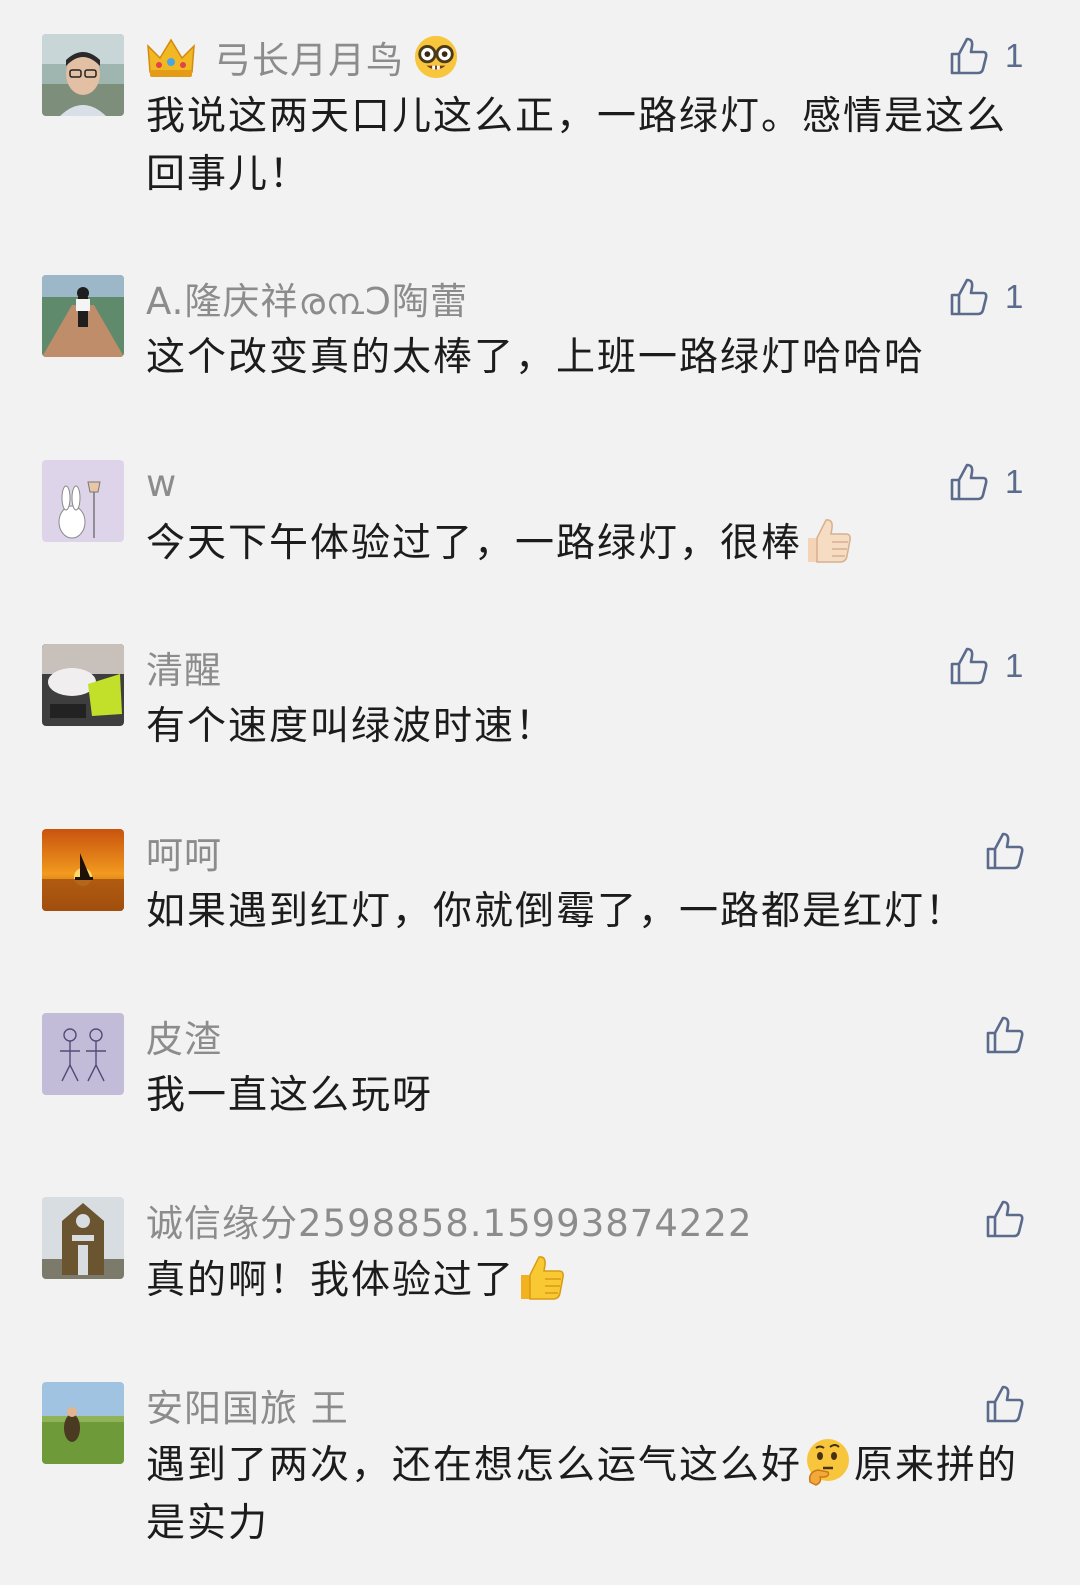 The image size is (1080, 1585). I want to click on rabbit-cartoon-avatar, so click(83, 501).